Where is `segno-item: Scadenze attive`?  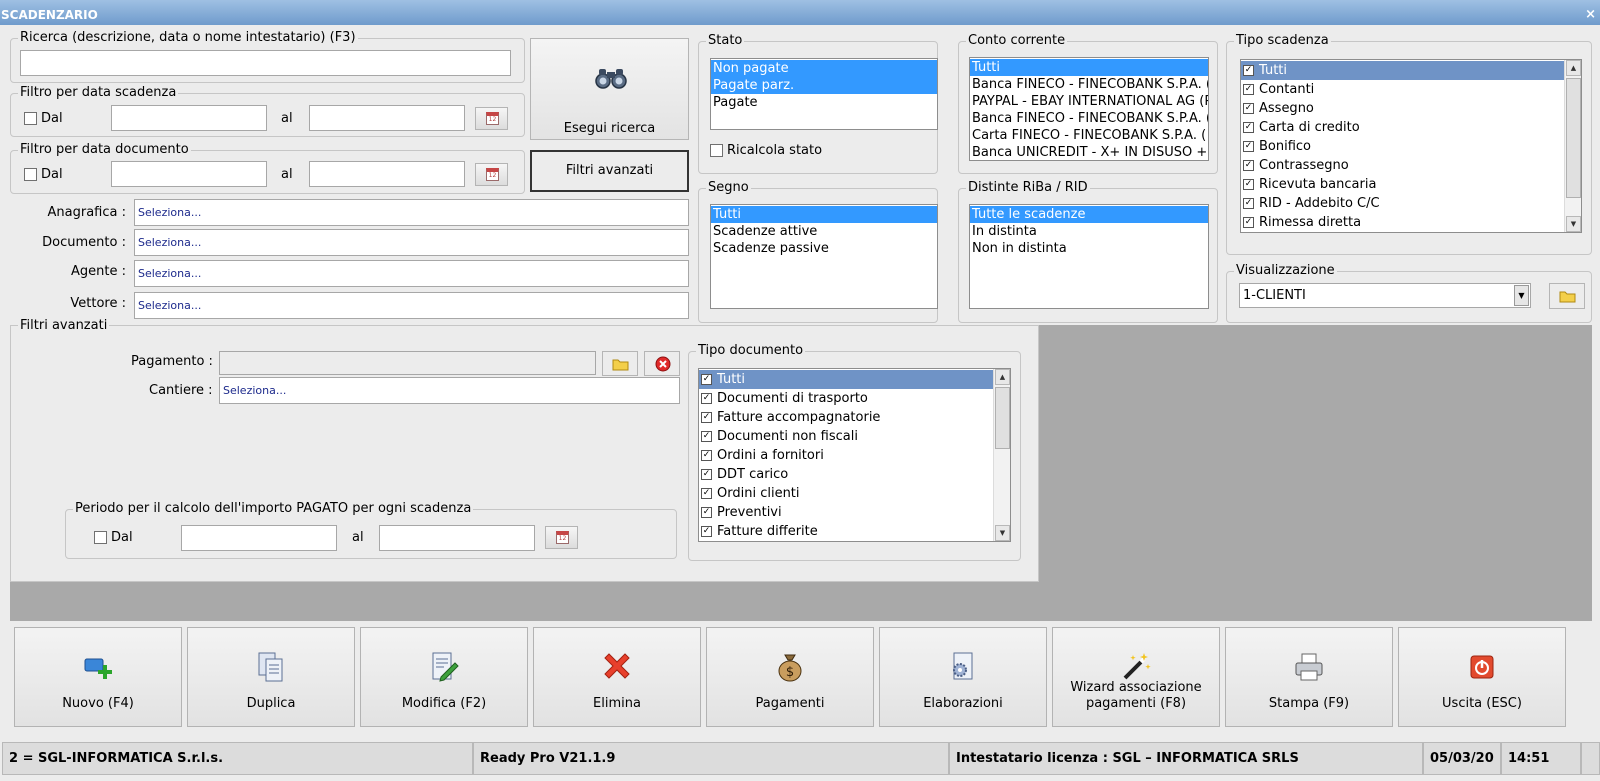 segno-item: Scadenze attive is located at coordinates (824, 231).